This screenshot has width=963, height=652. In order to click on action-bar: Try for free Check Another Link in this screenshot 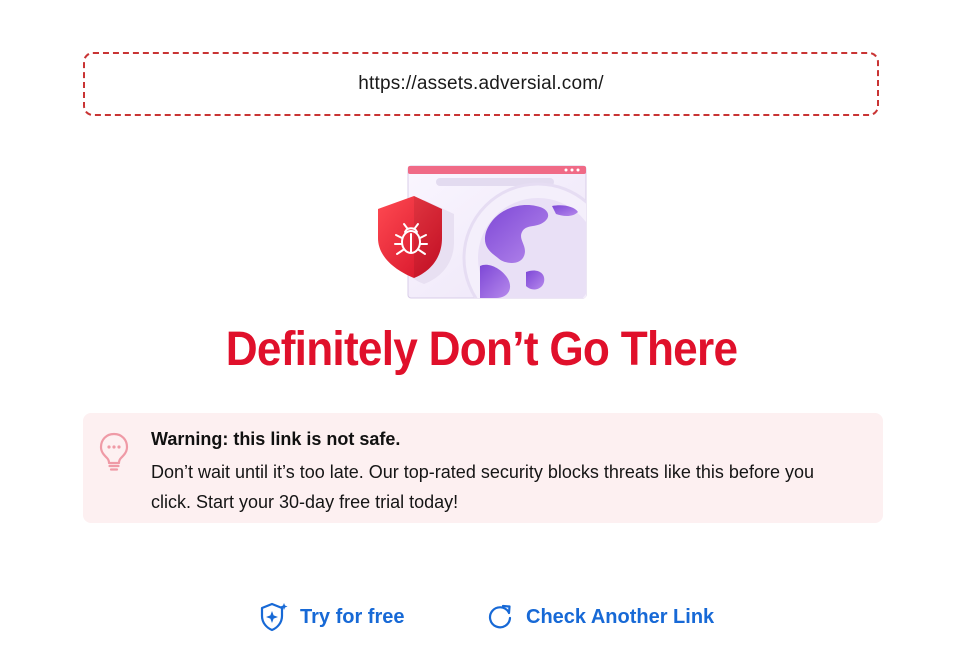, I will do `click(481, 620)`.